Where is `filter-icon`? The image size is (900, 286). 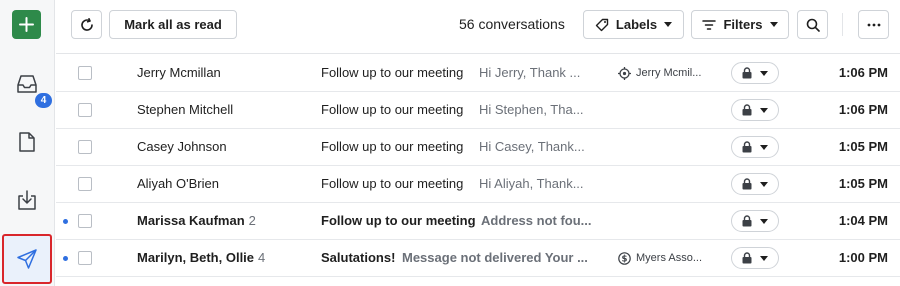
filter-icon is located at coordinates (709, 24).